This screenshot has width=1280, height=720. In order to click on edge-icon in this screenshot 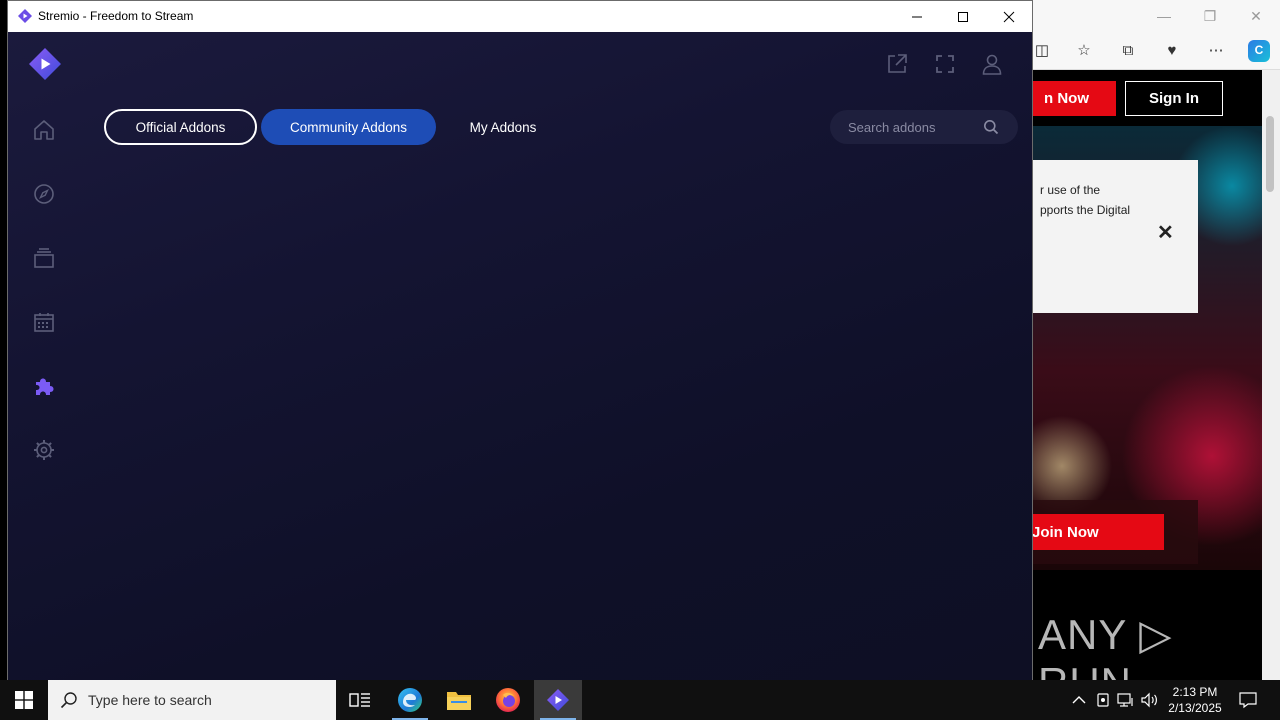, I will do `click(410, 700)`.